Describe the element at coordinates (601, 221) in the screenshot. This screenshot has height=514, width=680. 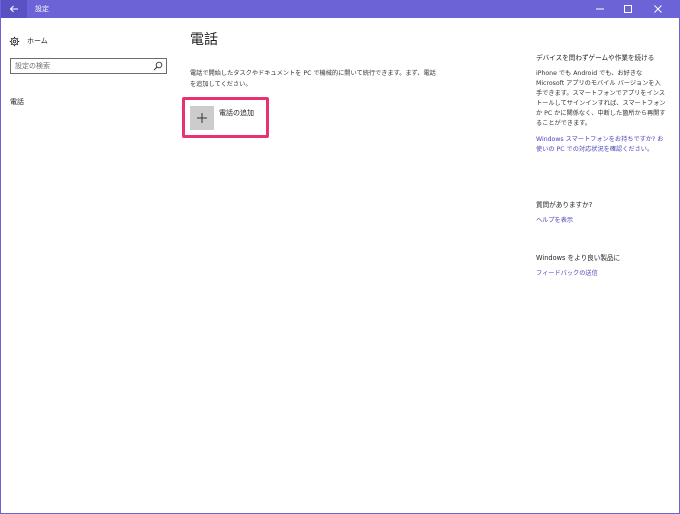
I see `show-help-link: ヘルプを表示` at that location.